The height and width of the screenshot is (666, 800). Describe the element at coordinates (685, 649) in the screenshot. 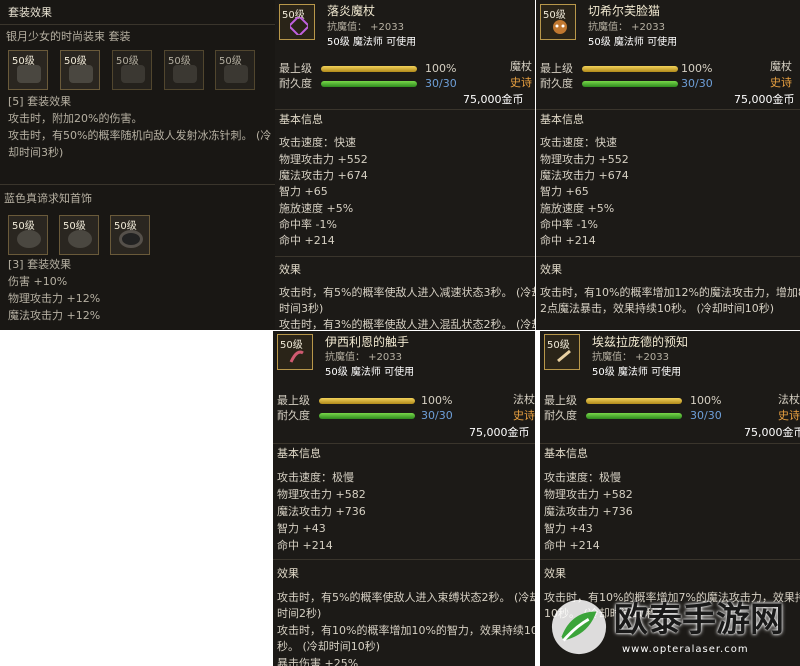

I see `watermark-url: www.opteralaser.com` at that location.